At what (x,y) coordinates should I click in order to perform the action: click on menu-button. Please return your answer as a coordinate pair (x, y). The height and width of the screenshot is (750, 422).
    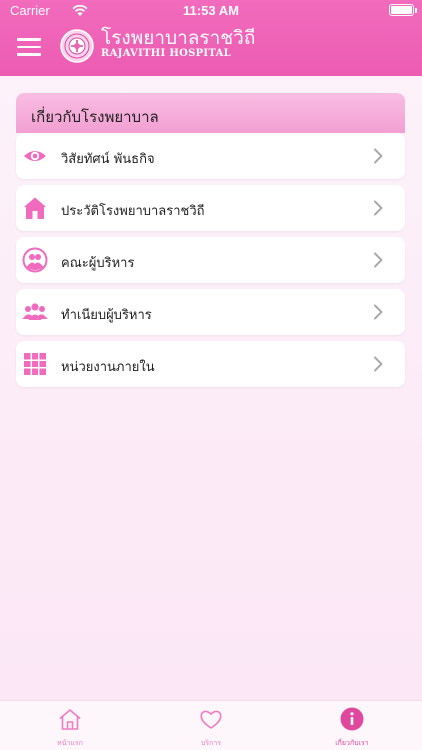
    Looking at the image, I should click on (29, 47).